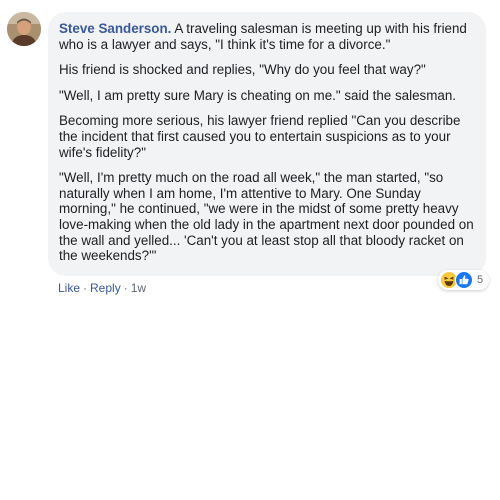 Image resolution: width=500 pixels, height=500 pixels. What do you see at coordinates (115, 28) in the screenshot?
I see `comment-author: Steve Sanderson.` at bounding box center [115, 28].